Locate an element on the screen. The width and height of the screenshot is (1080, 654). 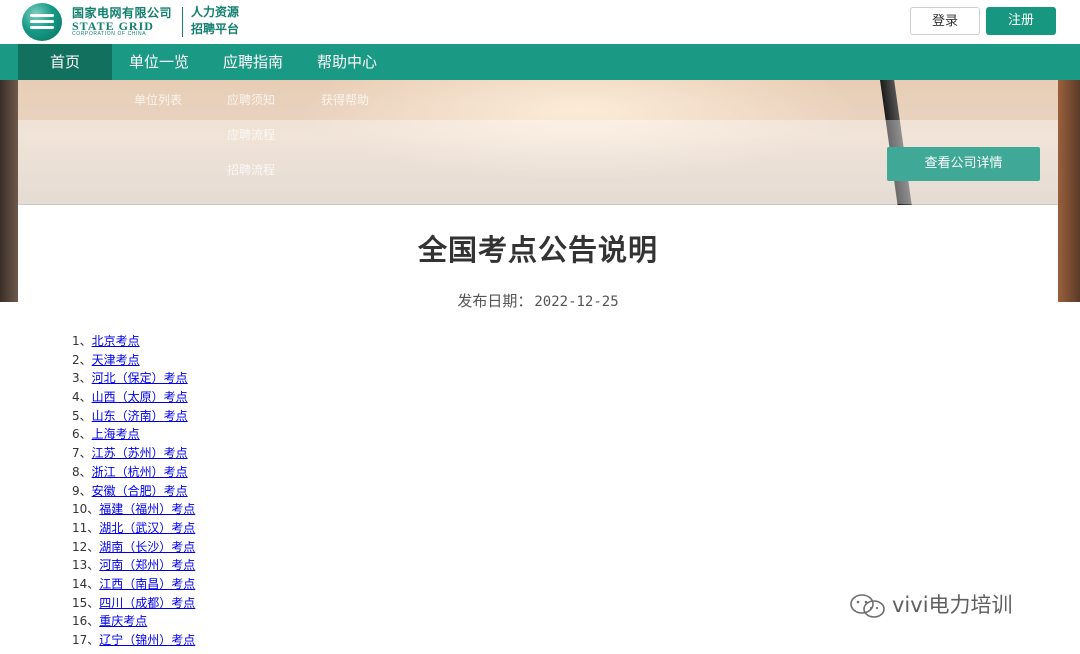
list-item: 11、湖北（武汉）考点 is located at coordinates (133, 528).